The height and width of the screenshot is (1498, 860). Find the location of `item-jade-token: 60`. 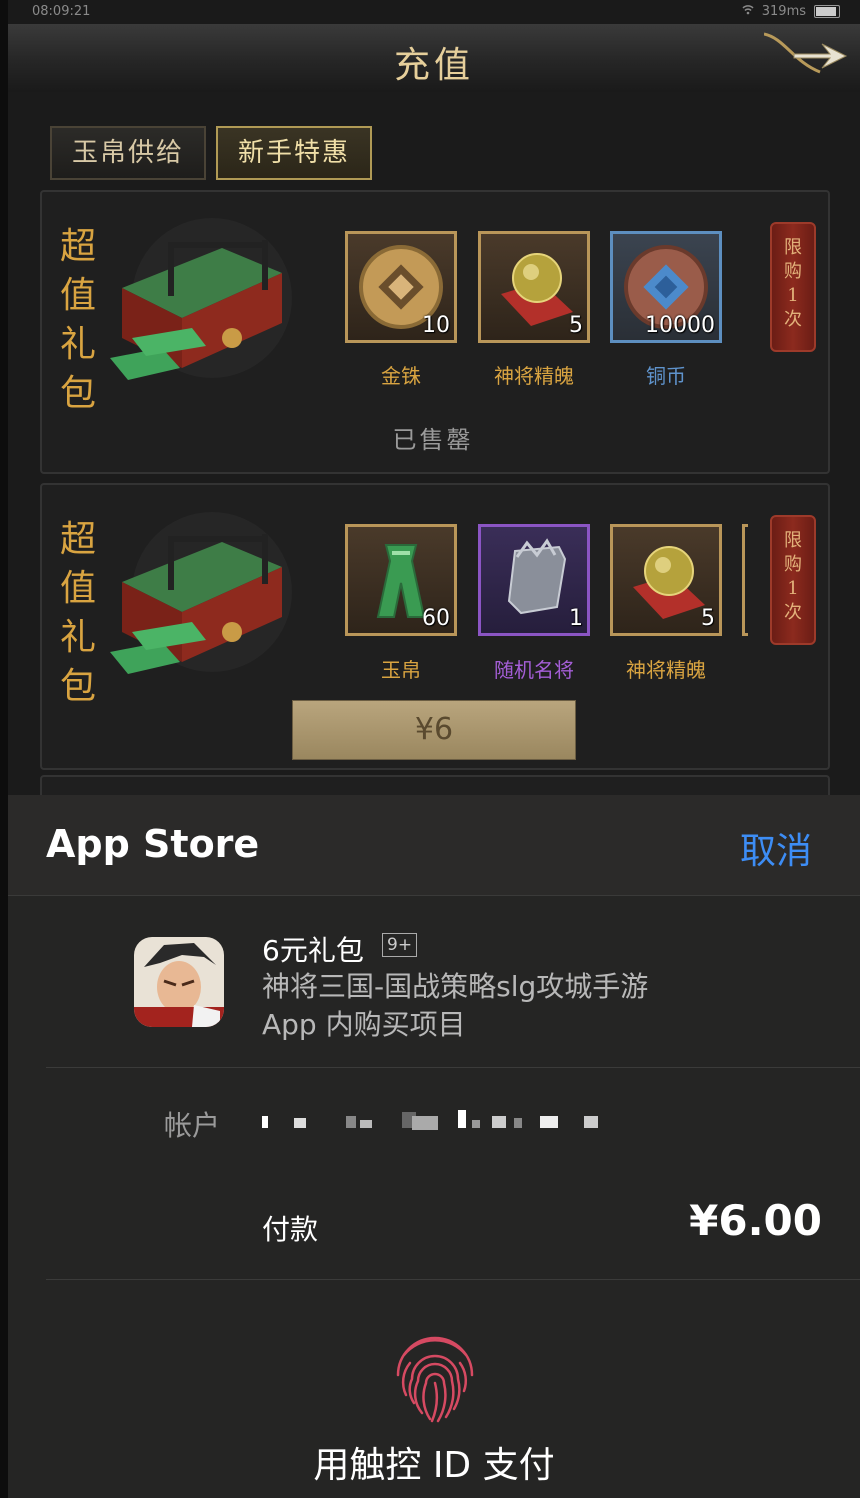

item-jade-token: 60 is located at coordinates (401, 580).